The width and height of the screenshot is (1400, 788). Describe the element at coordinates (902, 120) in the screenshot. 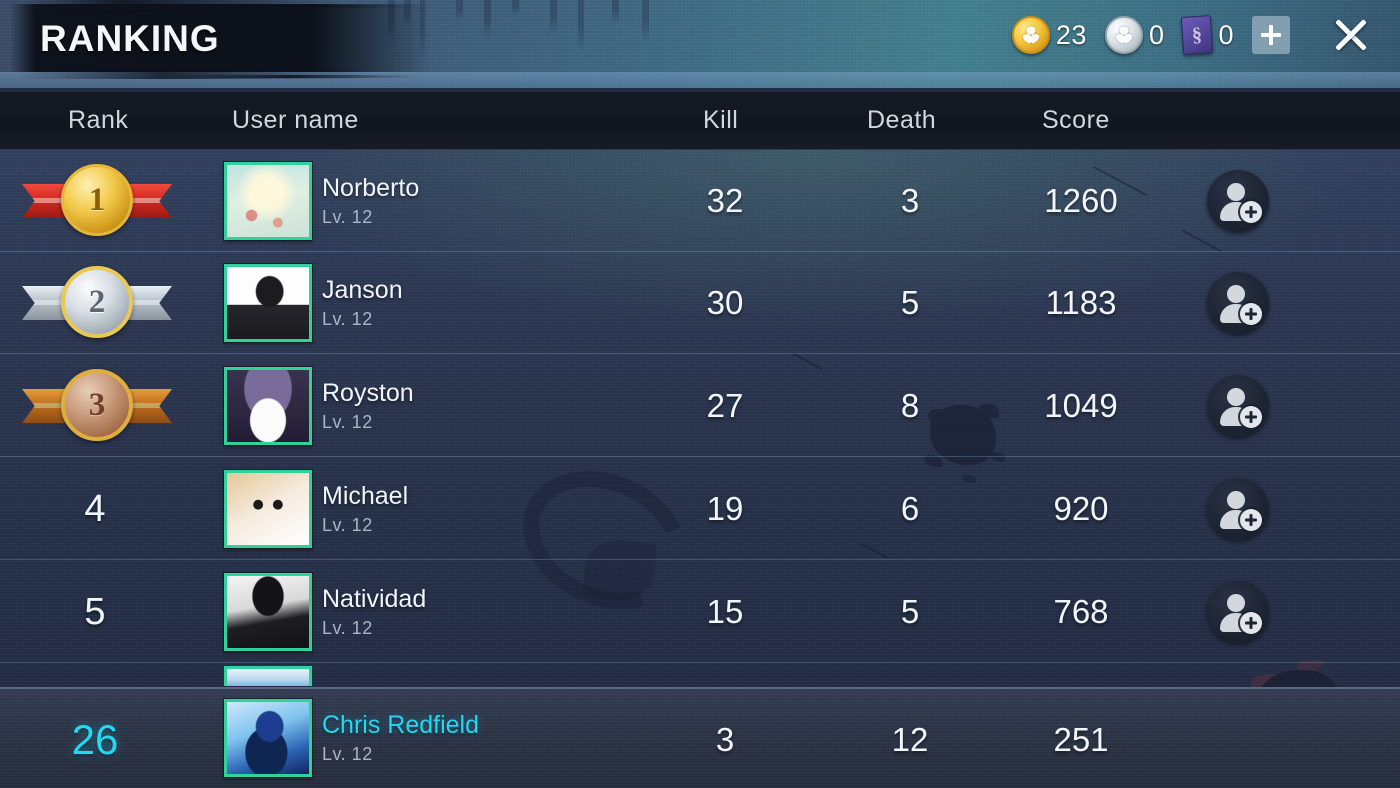

I see `column-header-death: Death` at that location.